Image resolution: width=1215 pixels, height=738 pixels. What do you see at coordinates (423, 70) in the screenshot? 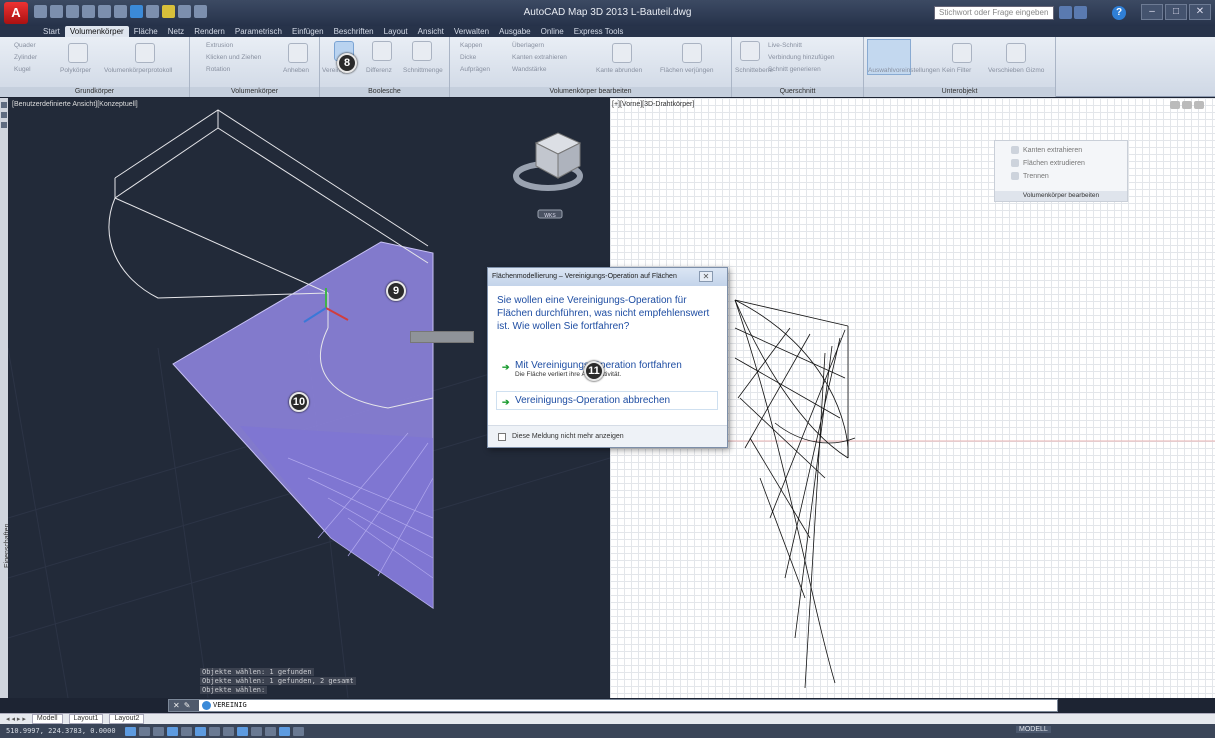
I see `schnittmenge-button: Schnittmenge` at bounding box center [423, 70].